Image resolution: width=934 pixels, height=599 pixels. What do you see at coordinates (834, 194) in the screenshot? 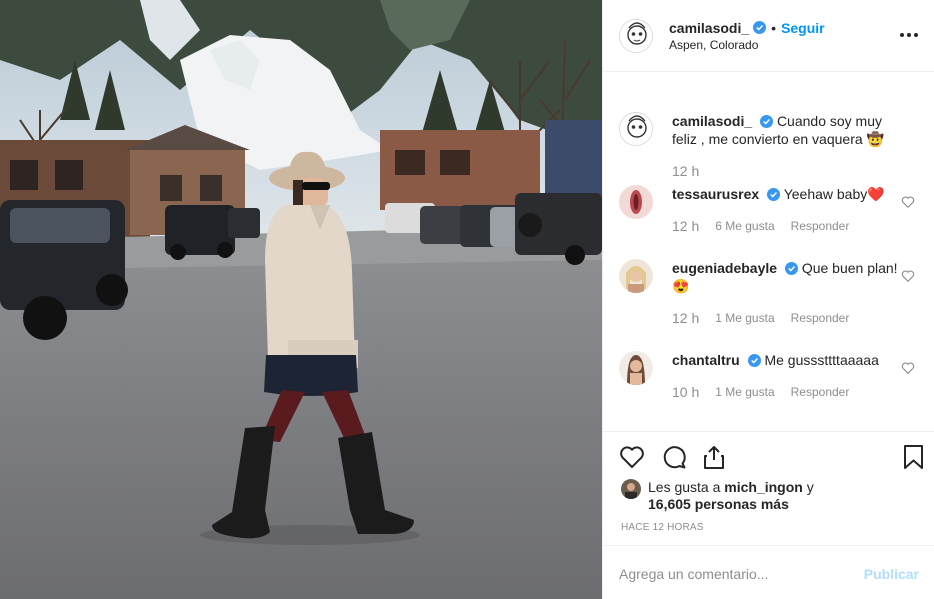
I see `comment-text: Yeehaw baby❤️` at bounding box center [834, 194].